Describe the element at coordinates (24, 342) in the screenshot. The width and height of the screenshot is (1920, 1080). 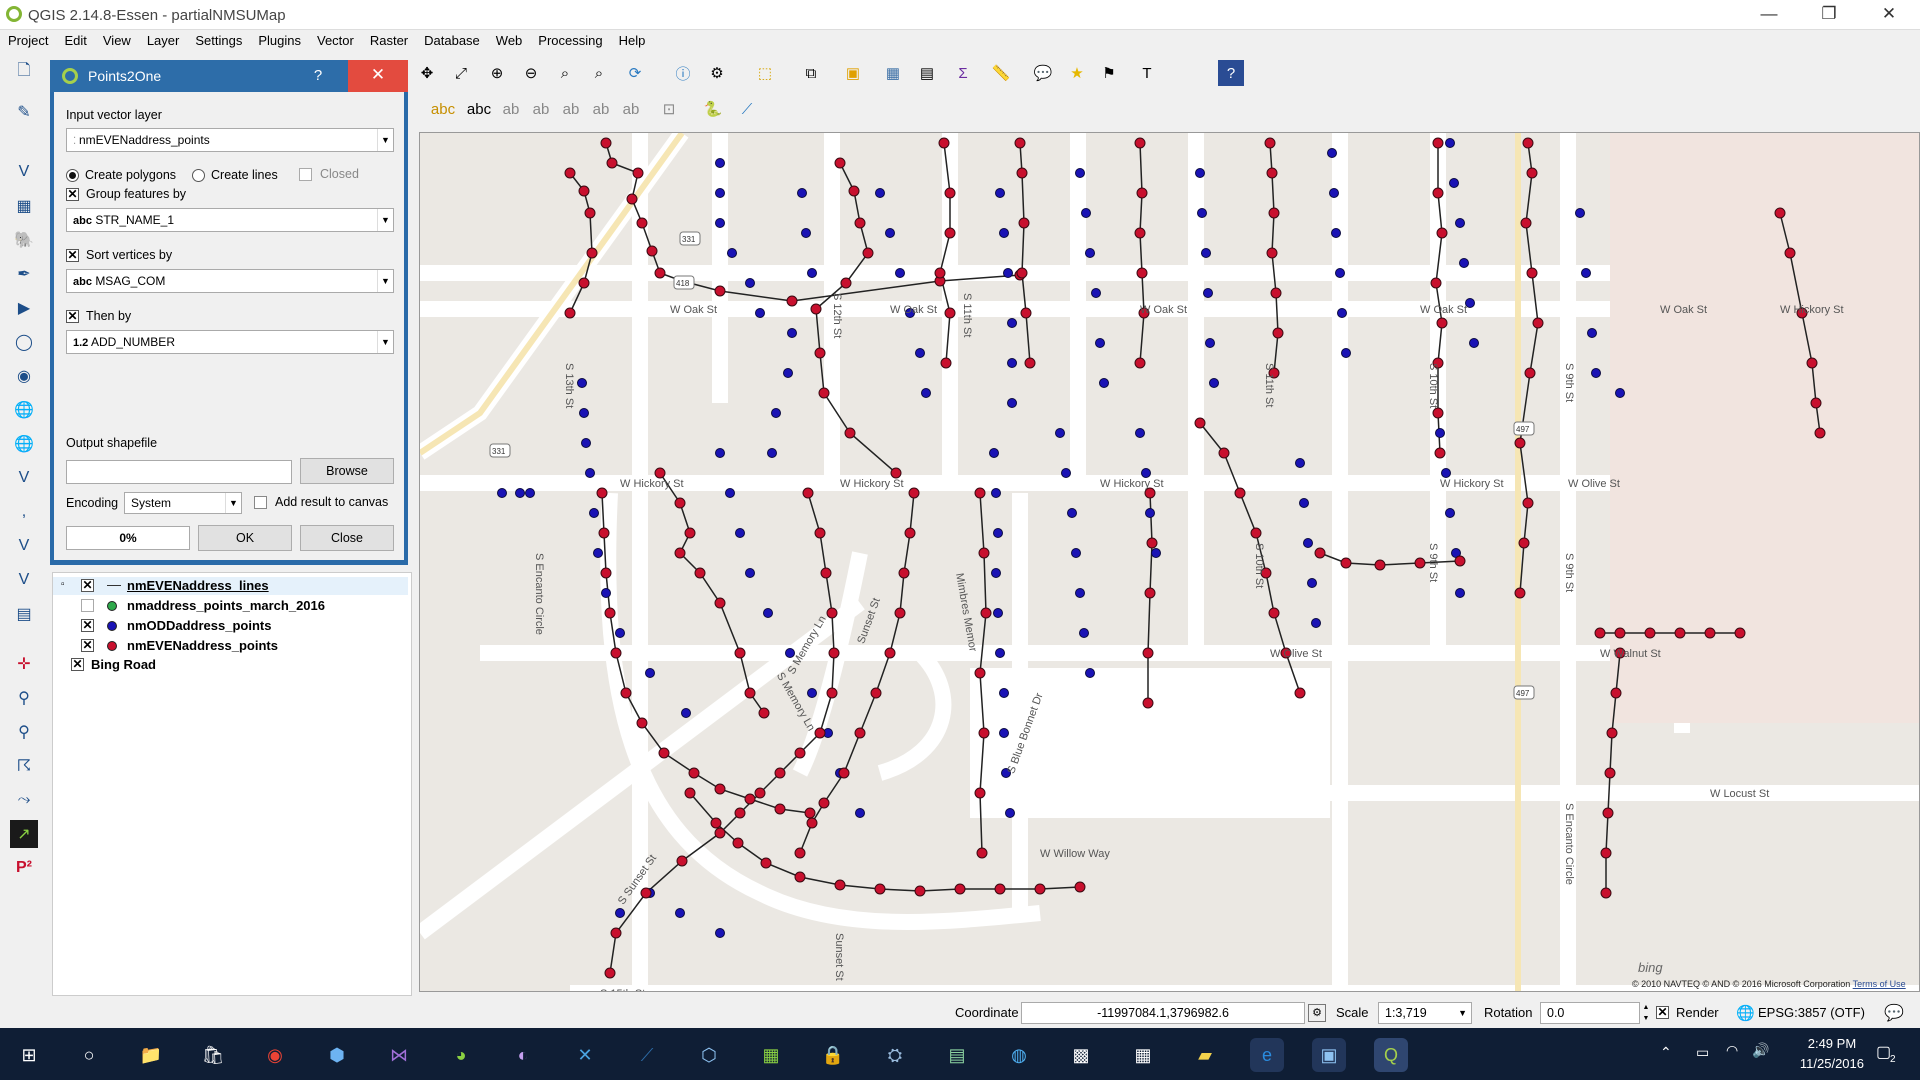
I see `add-oracle-layer-icon: ◯` at that location.